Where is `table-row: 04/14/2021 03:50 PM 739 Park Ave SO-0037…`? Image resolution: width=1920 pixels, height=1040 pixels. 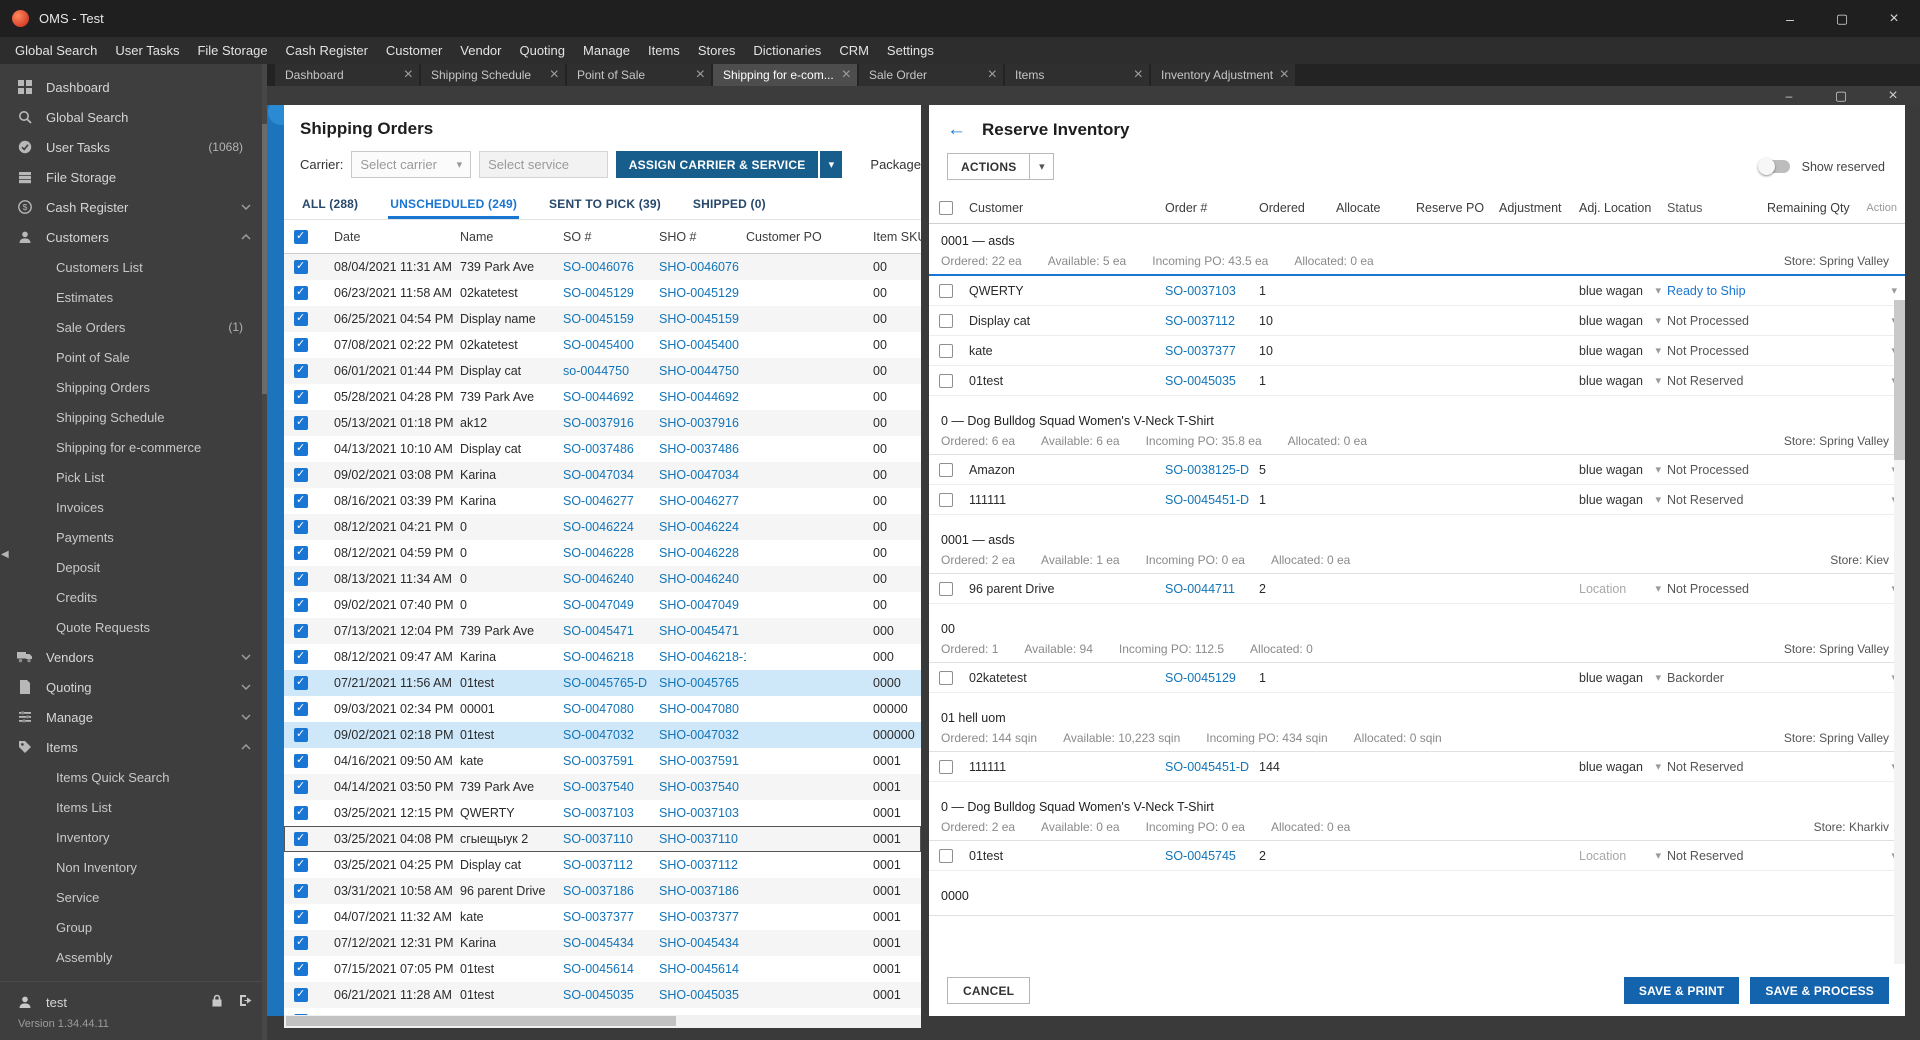 table-row: 04/14/2021 03:50 PM 739 Park Ave SO-0037… is located at coordinates (602, 787).